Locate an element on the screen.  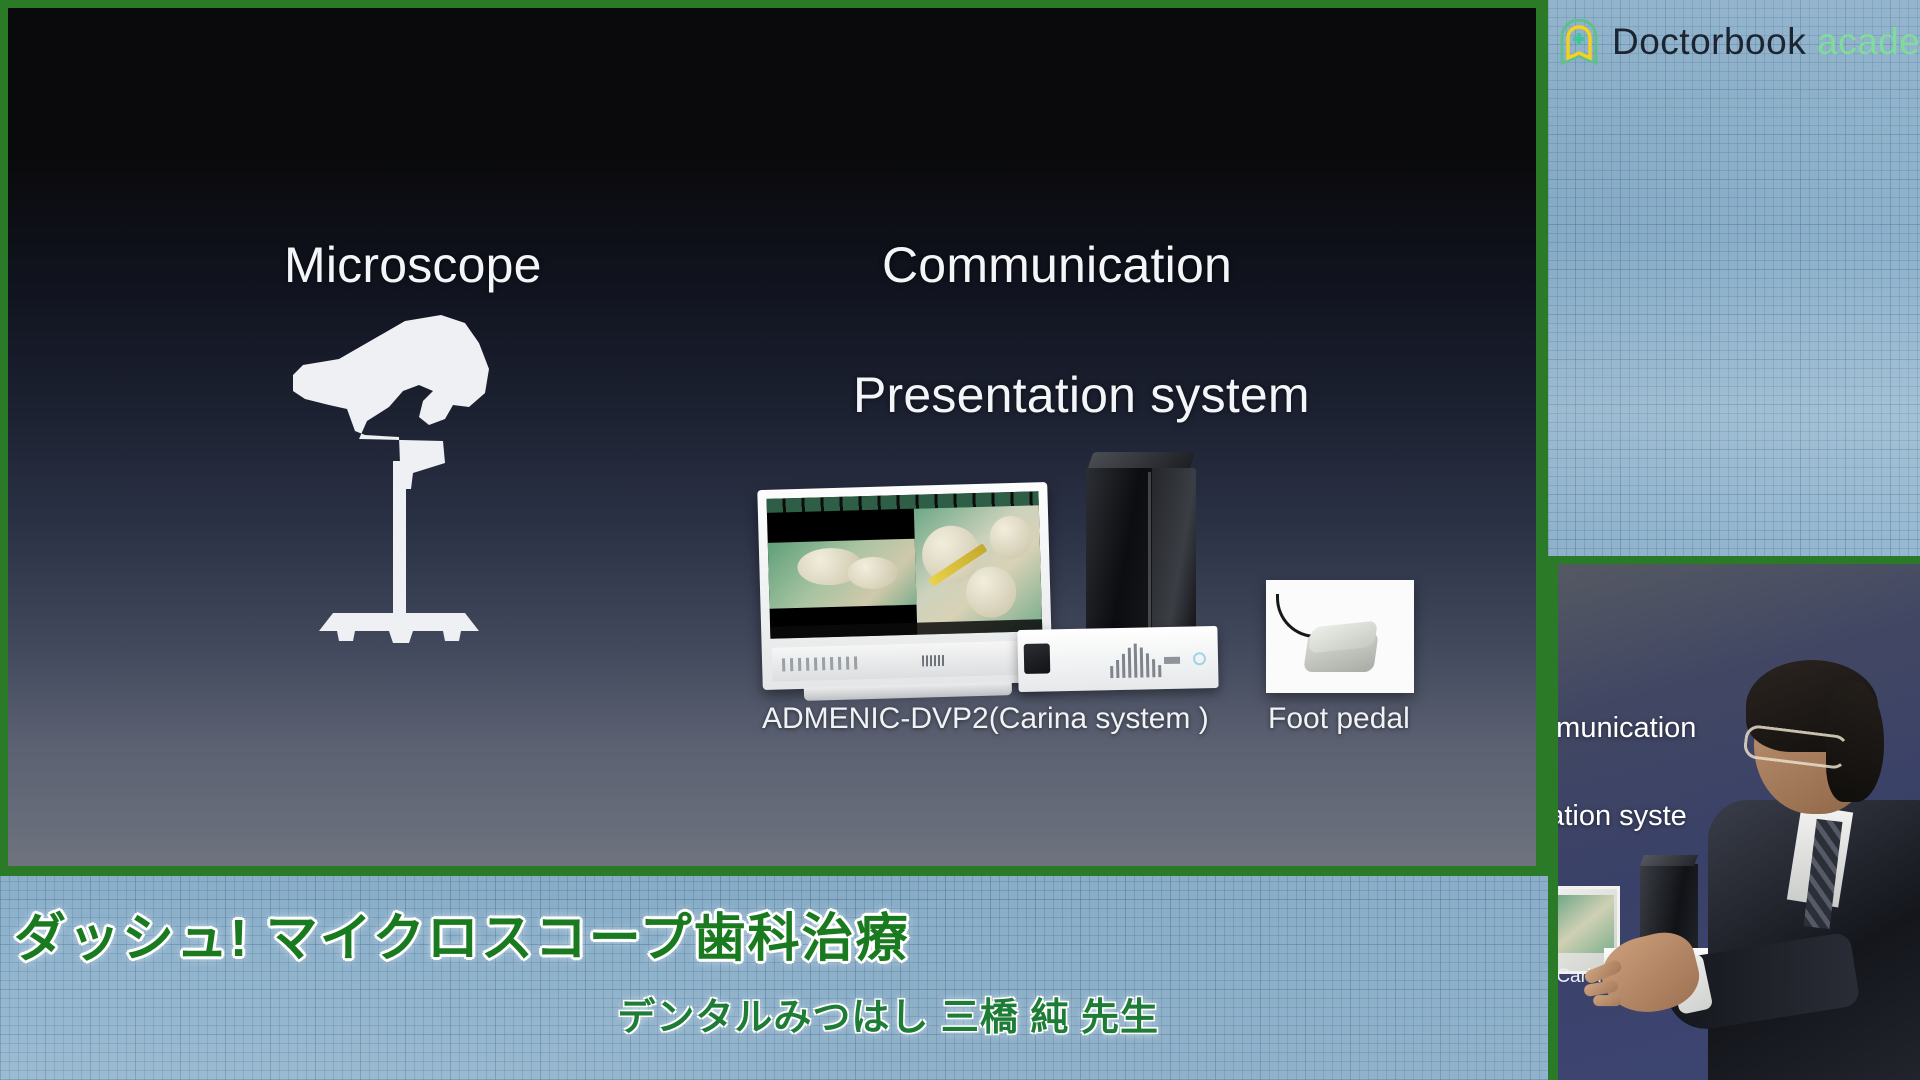
equipment-label-admenic: ADMENIC-DVP2(Carina system ) is located at coordinates (985, 718).